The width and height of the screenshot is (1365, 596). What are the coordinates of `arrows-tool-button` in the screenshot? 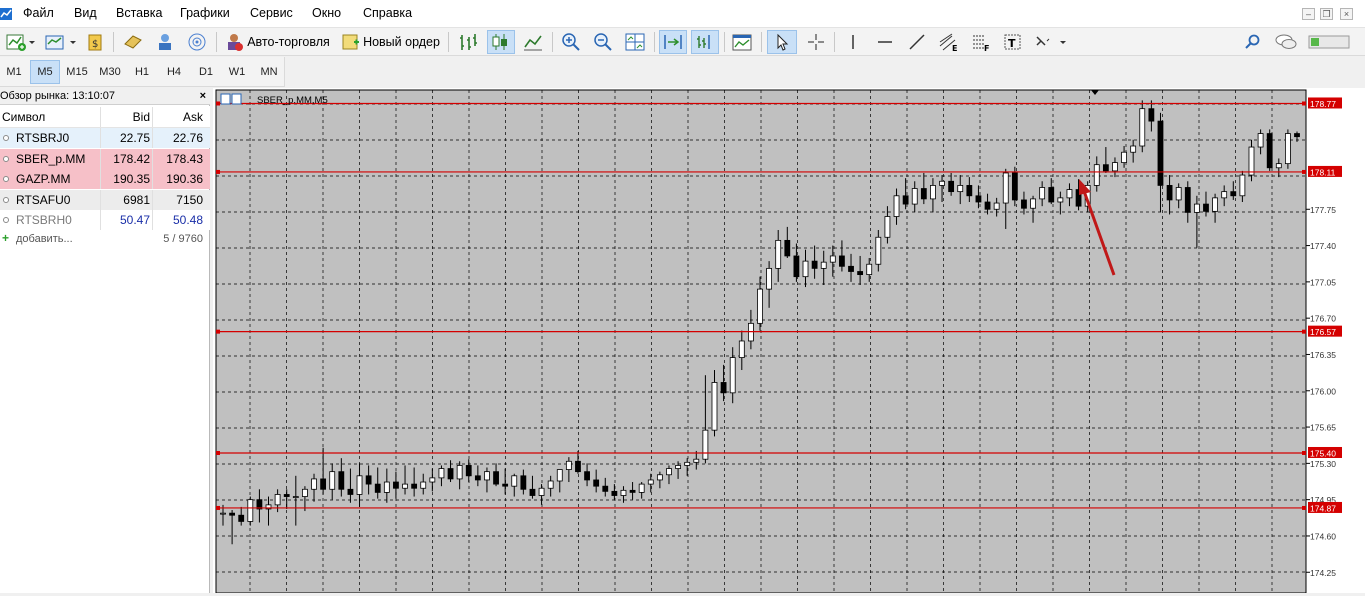 It's located at (1052, 42).